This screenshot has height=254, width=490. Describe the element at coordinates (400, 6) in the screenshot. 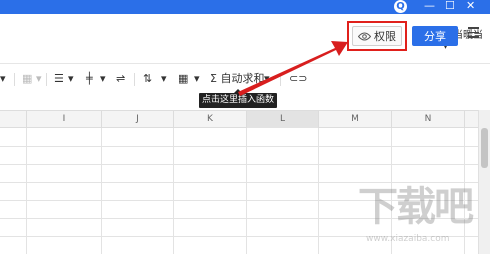

I see `app-q-icon: Q` at that location.